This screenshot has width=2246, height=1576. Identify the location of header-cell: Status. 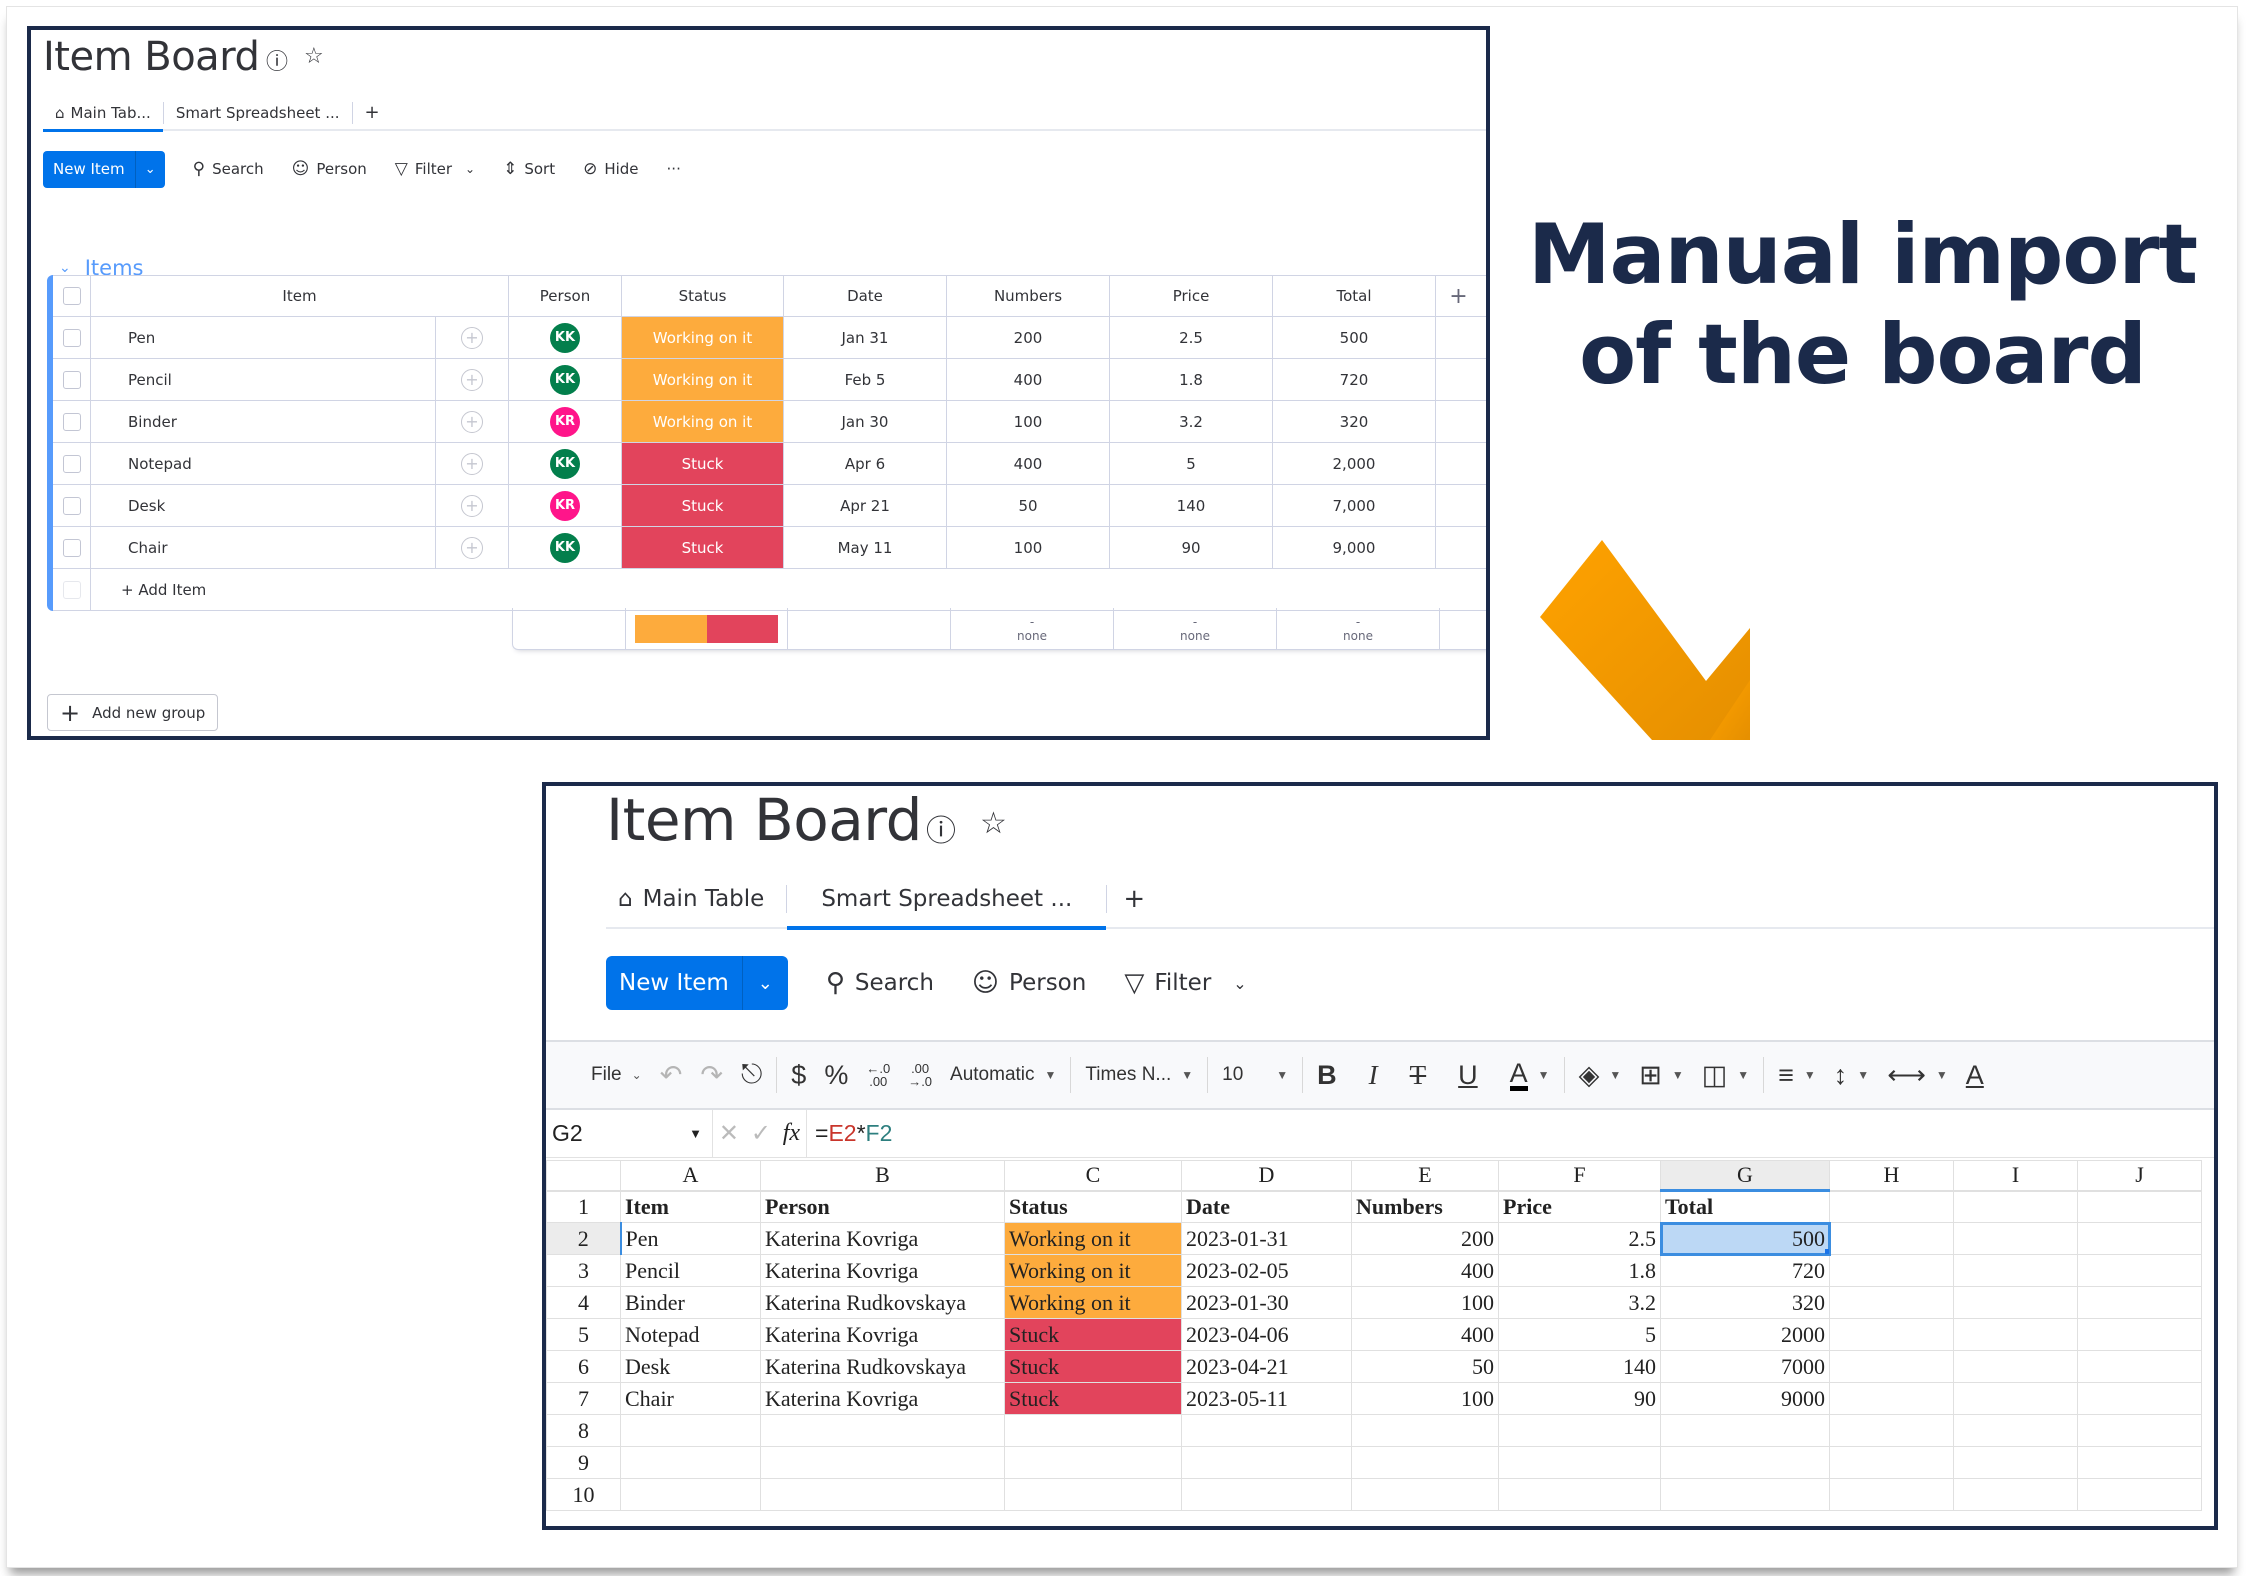
(1093, 1206).